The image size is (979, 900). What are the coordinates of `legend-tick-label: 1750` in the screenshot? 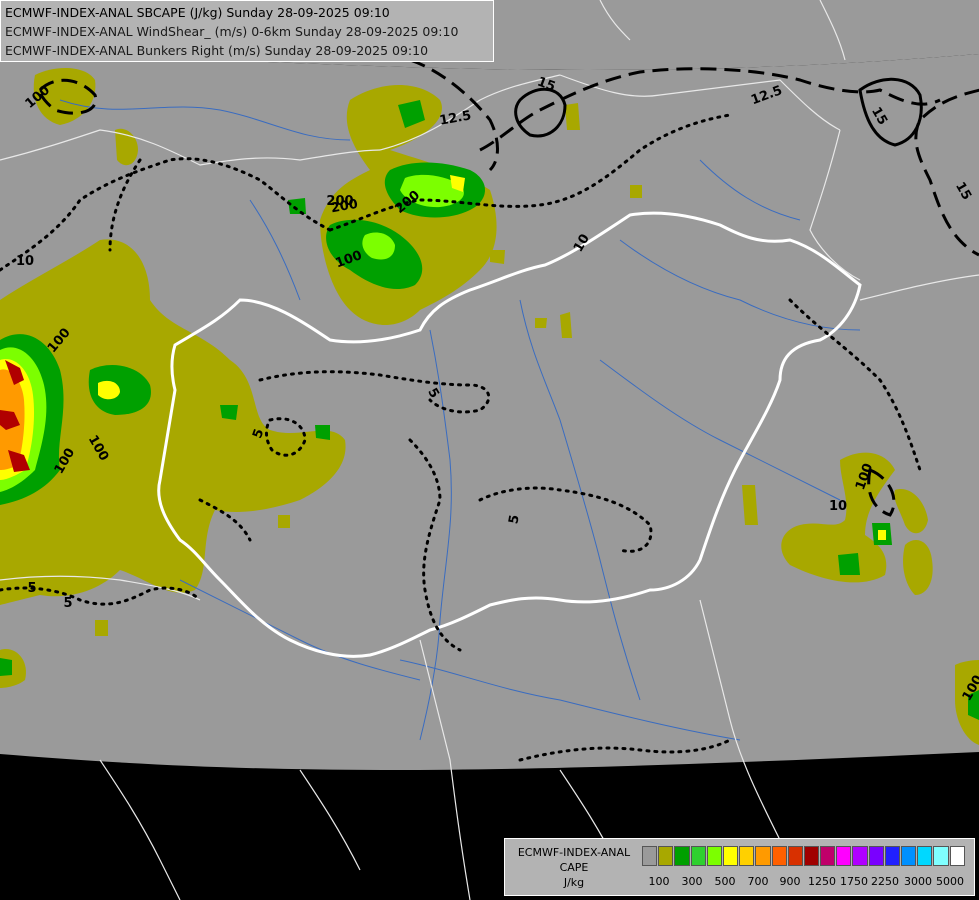 It's located at (854, 881).